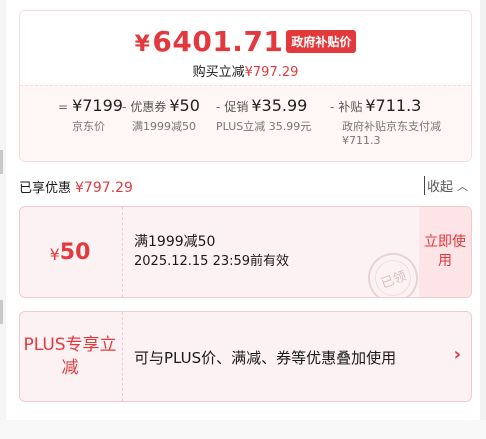 Image resolution: width=486 pixels, height=439 pixels. What do you see at coordinates (175, 242) in the screenshot?
I see `coupon-title: 满1999减50` at bounding box center [175, 242].